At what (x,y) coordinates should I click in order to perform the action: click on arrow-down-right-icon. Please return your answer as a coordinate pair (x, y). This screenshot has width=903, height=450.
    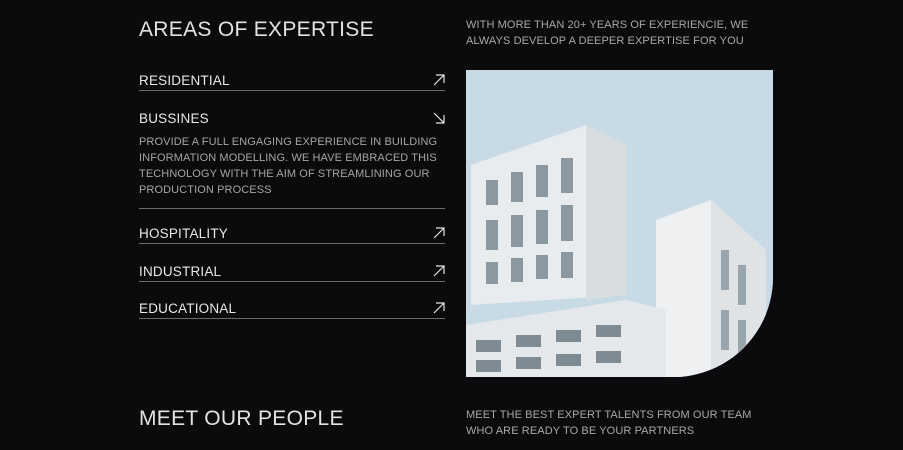
    Looking at the image, I should click on (439, 118).